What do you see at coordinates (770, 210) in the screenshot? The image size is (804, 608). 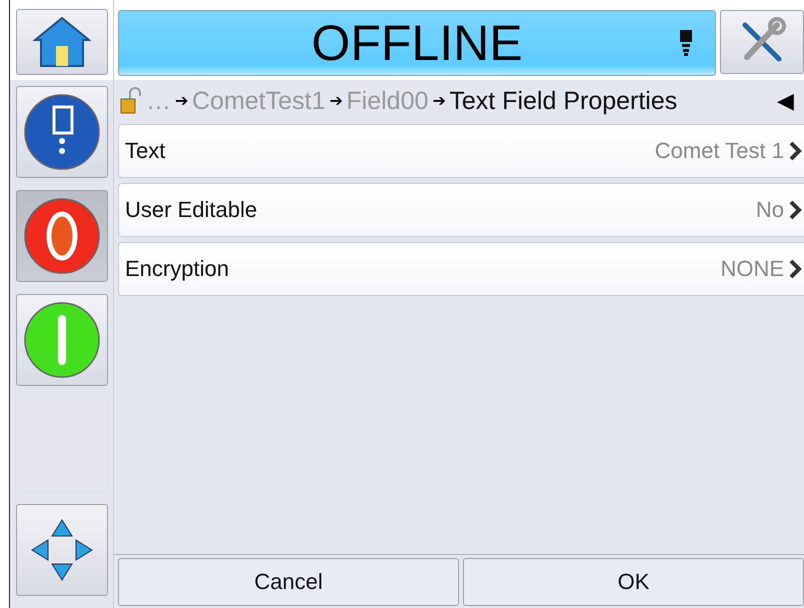 I see `property-value: No` at bounding box center [770, 210].